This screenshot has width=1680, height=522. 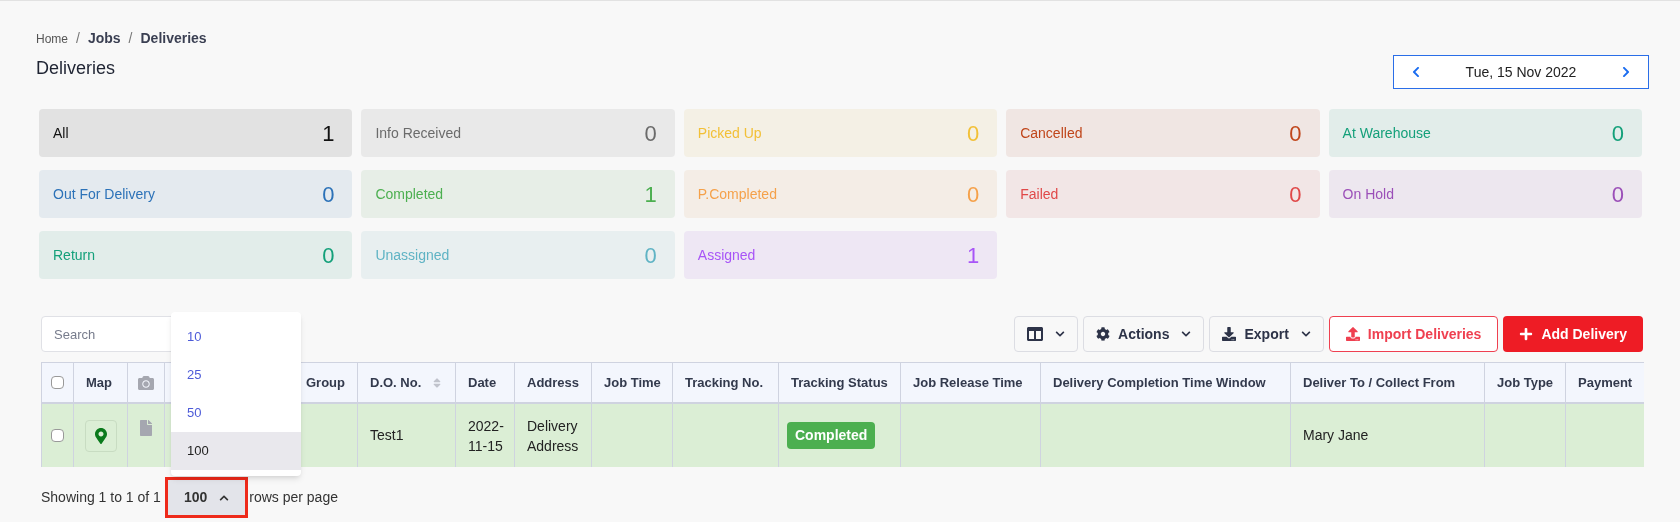 I want to click on status-badge: Completed, so click(x=831, y=435).